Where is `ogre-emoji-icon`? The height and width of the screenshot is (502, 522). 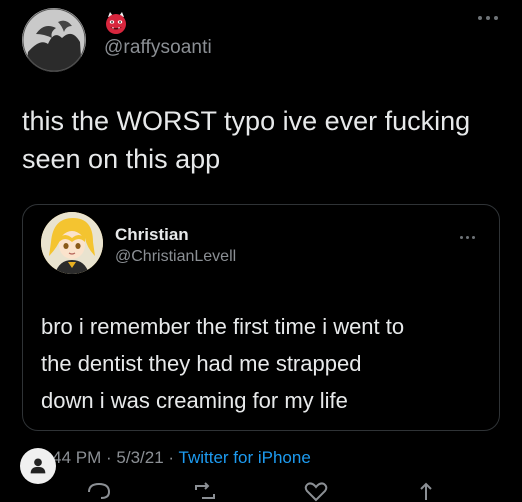
ogre-emoji-icon is located at coordinates (116, 23).